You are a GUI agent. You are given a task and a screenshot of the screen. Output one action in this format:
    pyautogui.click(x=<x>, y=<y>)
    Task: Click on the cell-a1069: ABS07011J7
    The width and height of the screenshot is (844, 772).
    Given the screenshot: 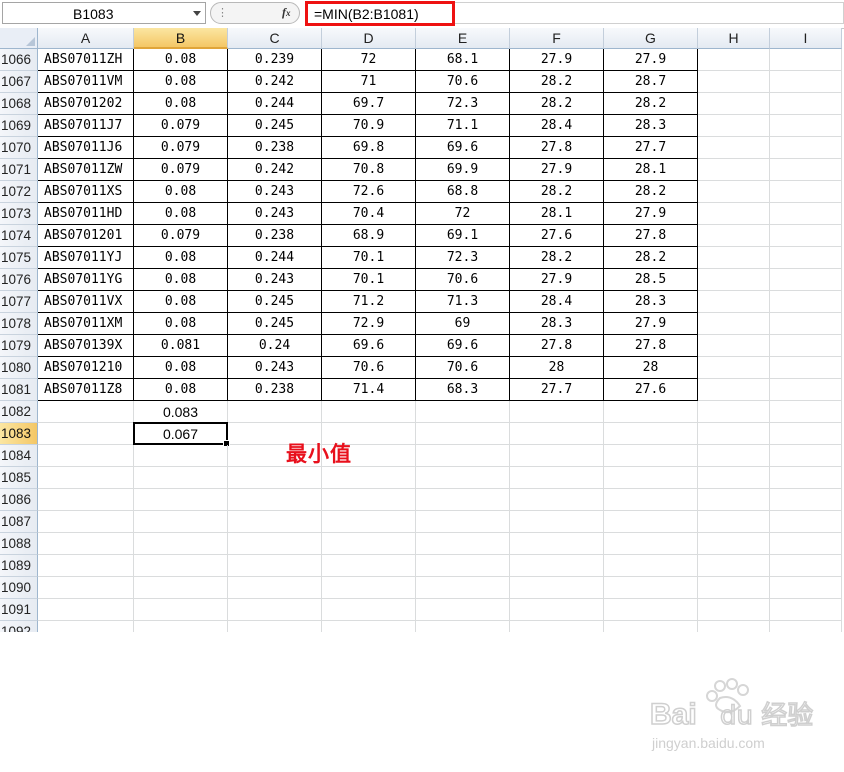 What is the action you would take?
    pyautogui.click(x=86, y=126)
    